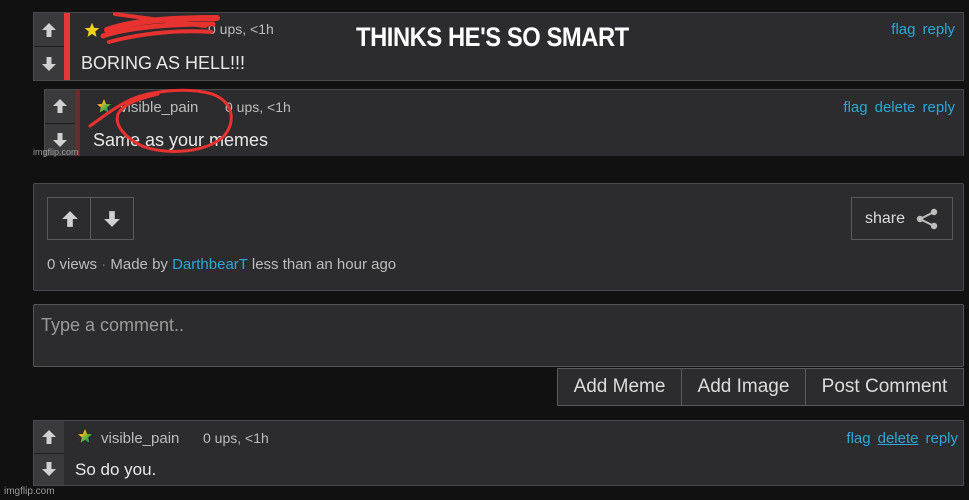 The image size is (969, 500). I want to click on circle-annotation, so click(160, 120).